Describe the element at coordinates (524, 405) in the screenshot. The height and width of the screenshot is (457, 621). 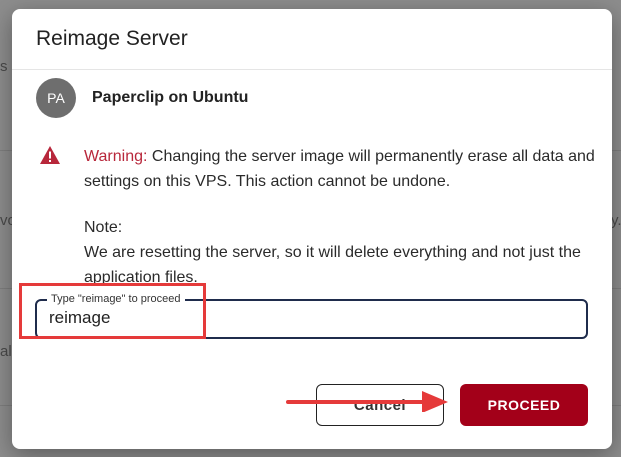
I see `proceed-button: PROCEED` at that location.